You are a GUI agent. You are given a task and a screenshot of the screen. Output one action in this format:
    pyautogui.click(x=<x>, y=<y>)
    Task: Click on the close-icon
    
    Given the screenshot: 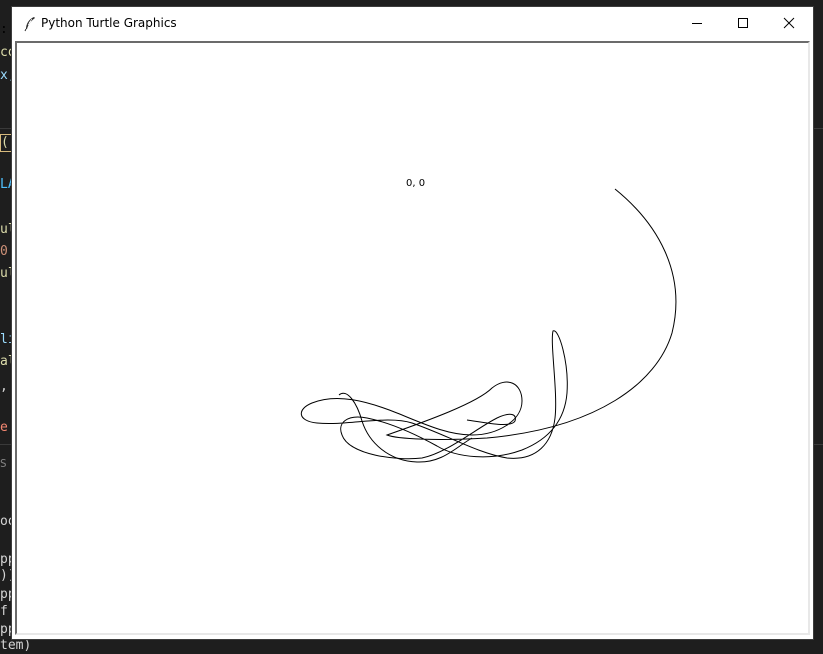 What is the action you would take?
    pyautogui.click(x=789, y=23)
    